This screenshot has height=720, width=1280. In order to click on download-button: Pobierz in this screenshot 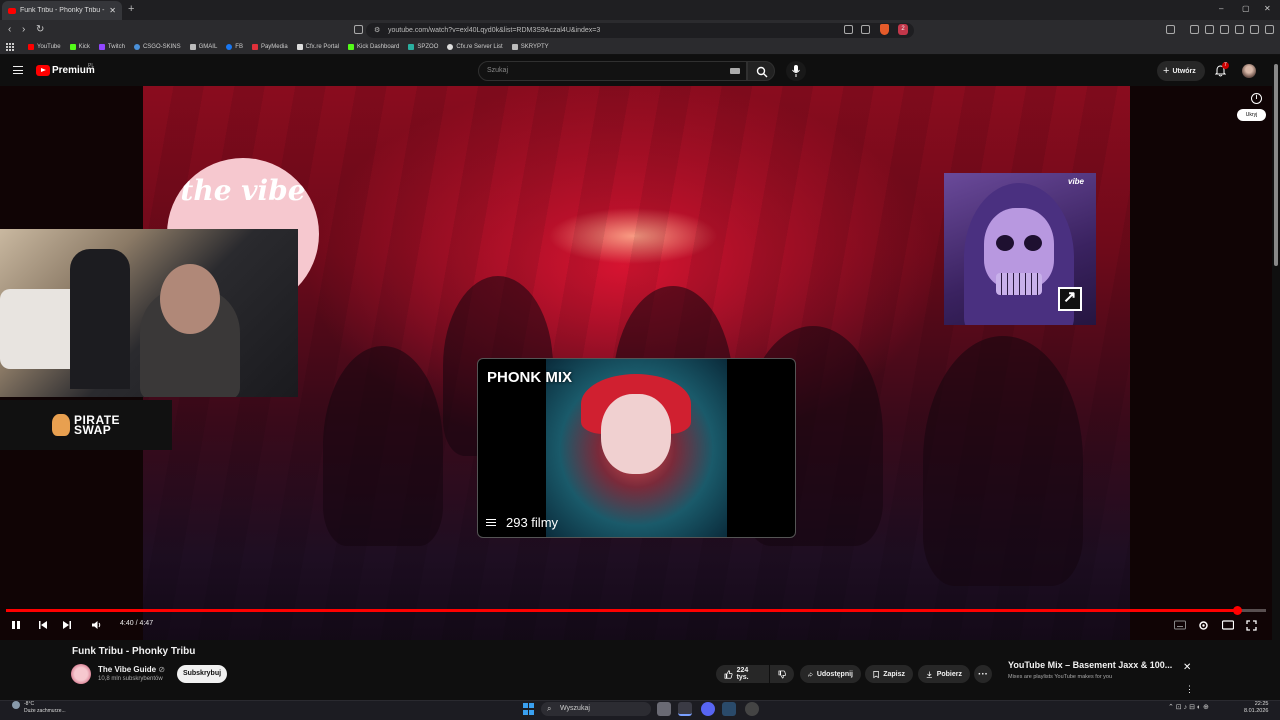, I will do `click(944, 674)`.